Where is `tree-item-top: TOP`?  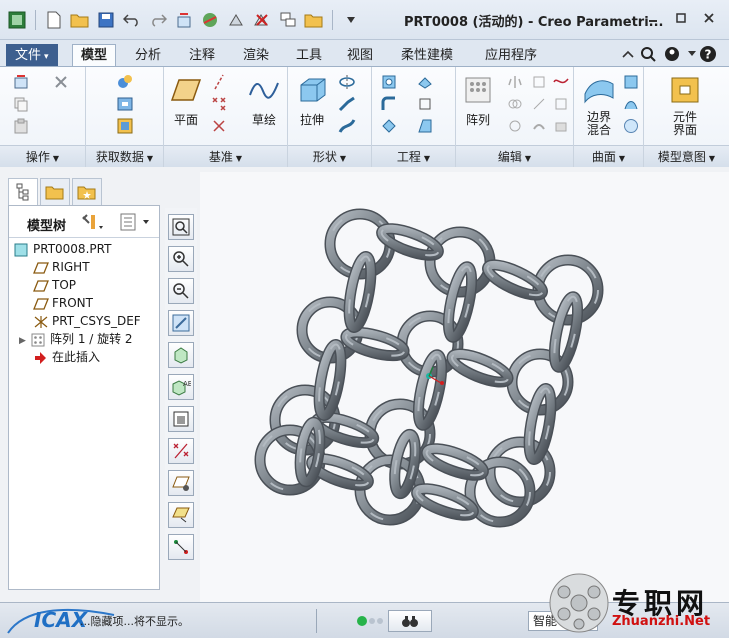 tree-item-top: TOP is located at coordinates (54, 285).